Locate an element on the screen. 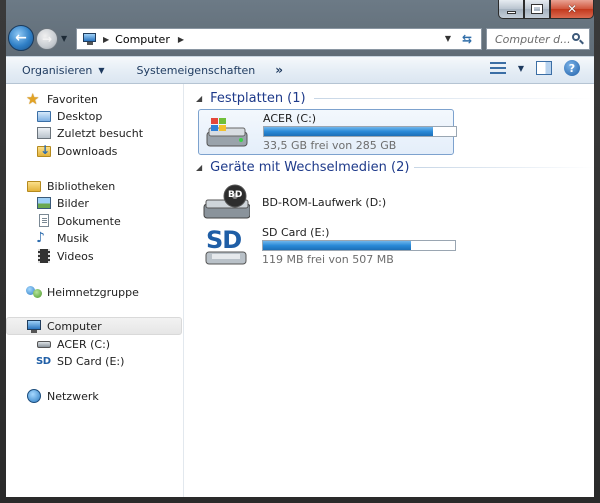 The width and height of the screenshot is (600, 503). nav-homegroup: Heimnetzgruppe is located at coordinates (82, 292).